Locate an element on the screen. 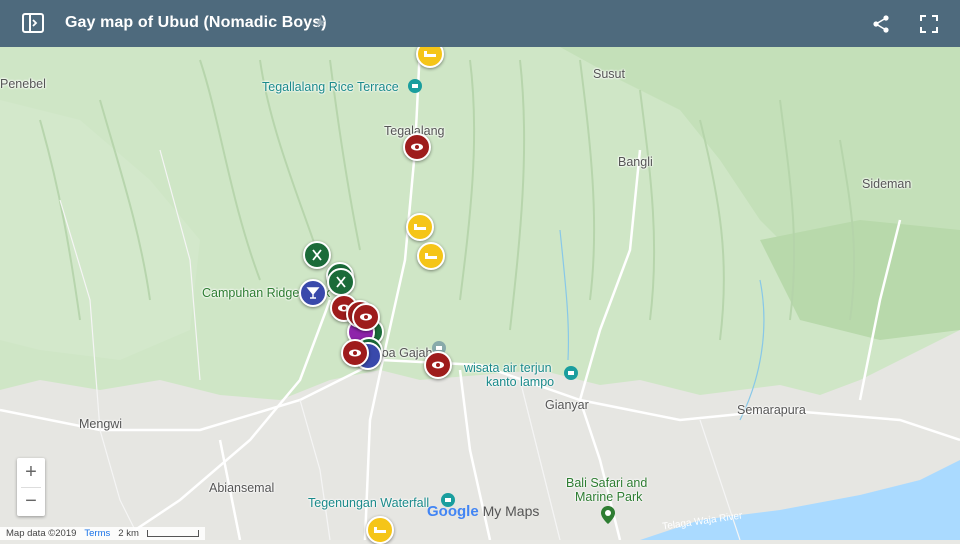 This screenshot has width=960, height=544. place-bali-safari-line1: Bali Safari and is located at coordinates (606, 483).